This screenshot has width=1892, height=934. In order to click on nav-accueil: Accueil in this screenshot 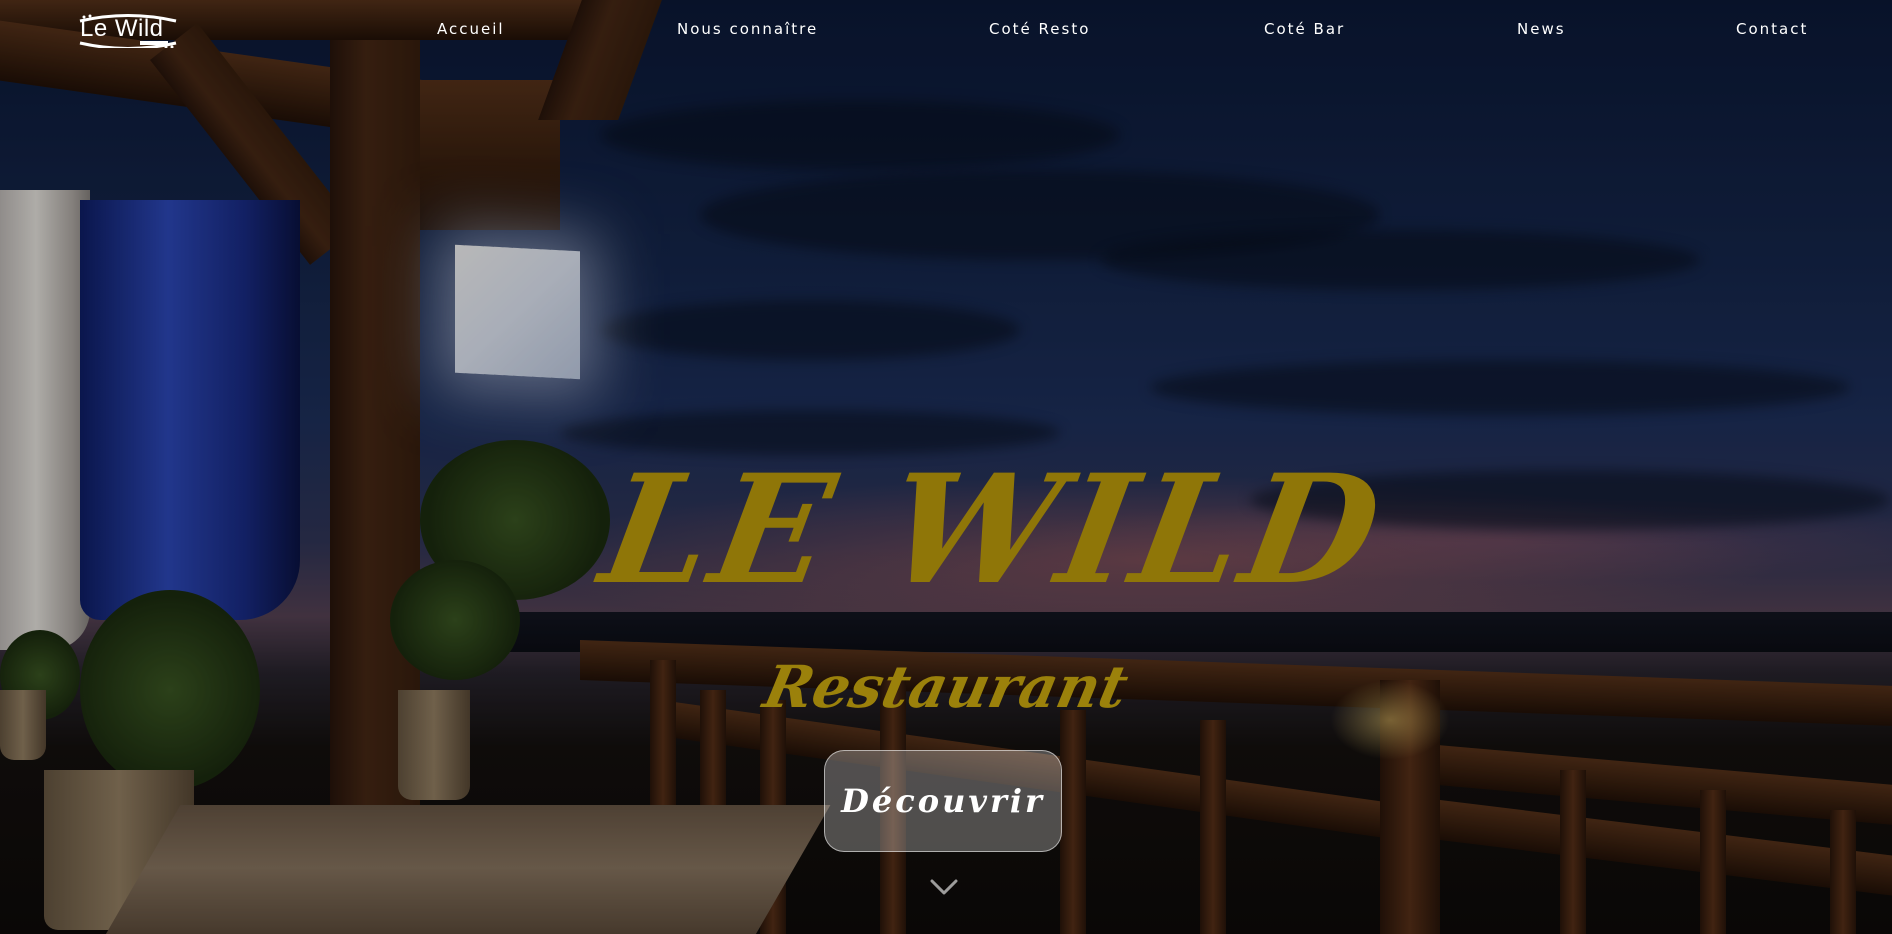, I will do `click(471, 29)`.